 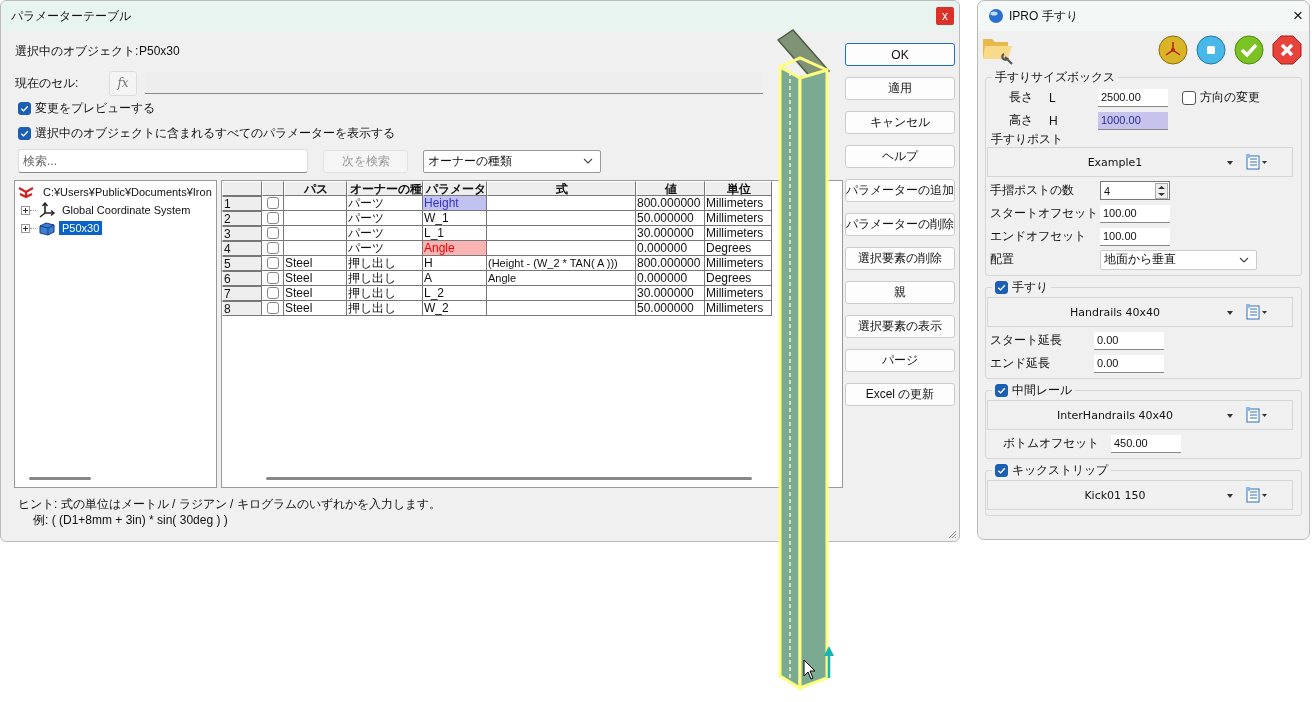 What do you see at coordinates (159, 51) in the screenshot?
I see `selected-object-name: P50x30` at bounding box center [159, 51].